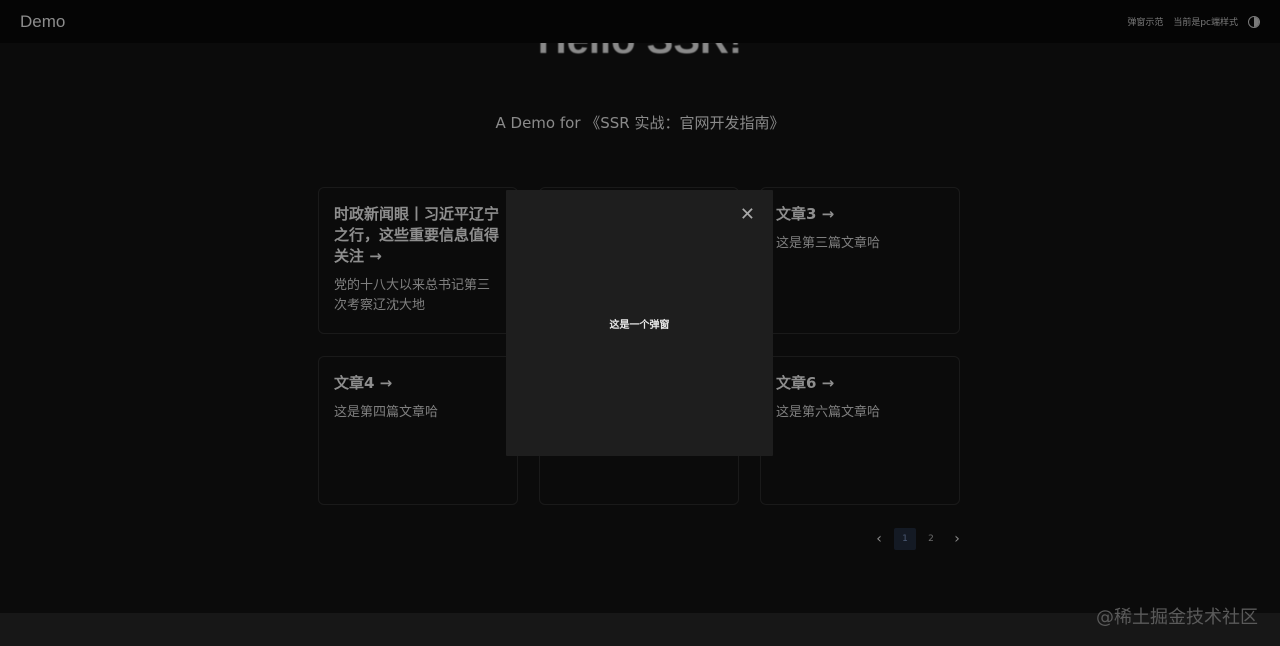 The image size is (1280, 646). What do you see at coordinates (860, 214) in the screenshot?
I see `article-card-title: 文章3 →` at bounding box center [860, 214].